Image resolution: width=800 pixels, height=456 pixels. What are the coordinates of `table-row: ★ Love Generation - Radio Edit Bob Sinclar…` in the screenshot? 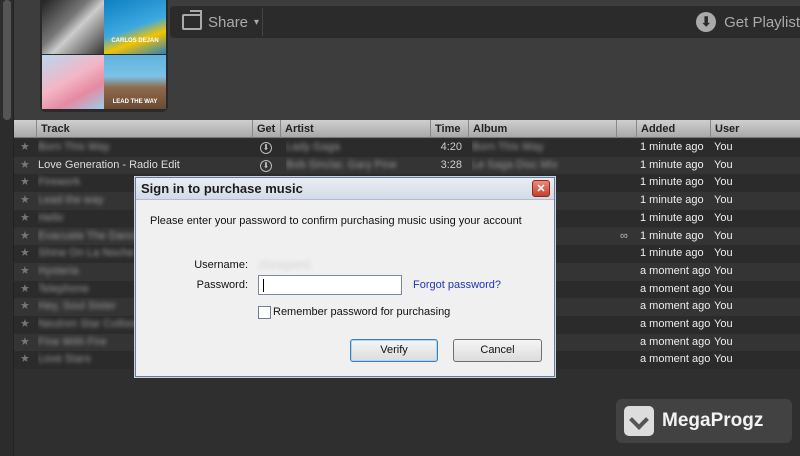 It's located at (407, 165).